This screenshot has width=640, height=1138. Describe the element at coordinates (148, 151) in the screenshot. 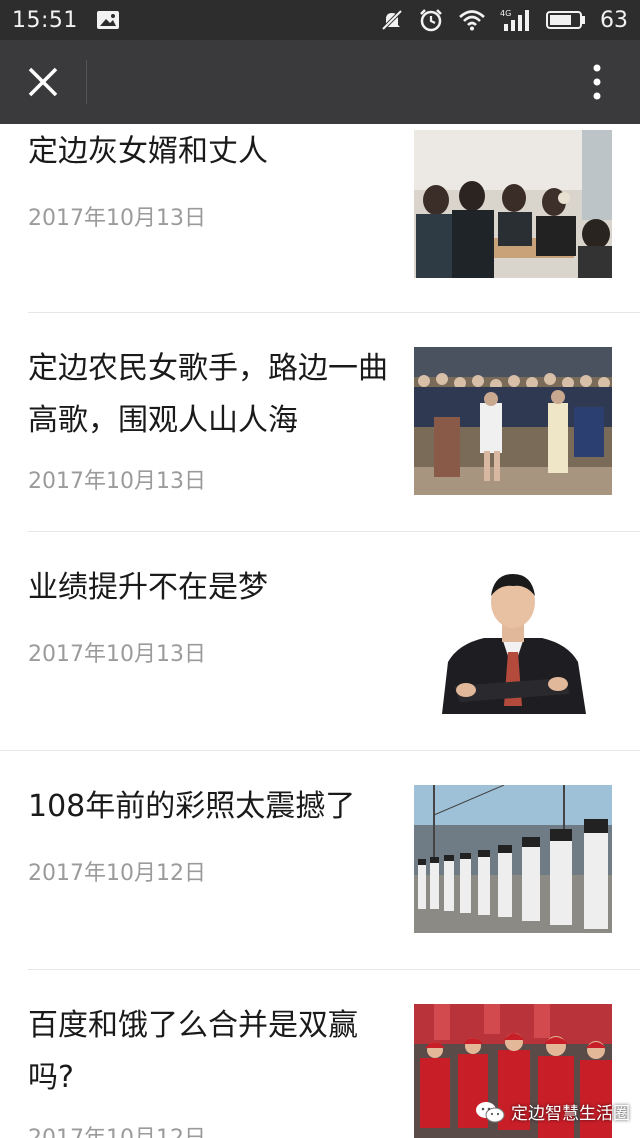

I see `article-title: 定边灰女婿和丈人` at that location.